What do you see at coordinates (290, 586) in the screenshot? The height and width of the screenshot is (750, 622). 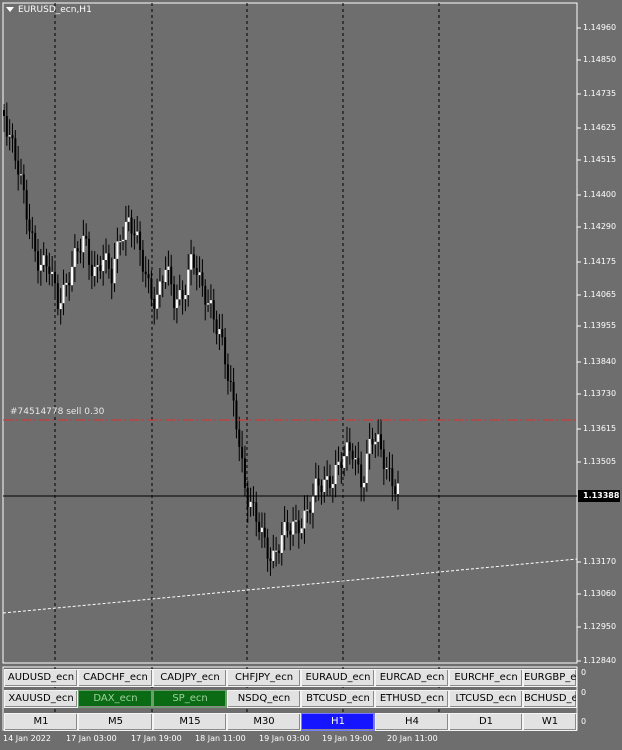 I see `trendline` at bounding box center [290, 586].